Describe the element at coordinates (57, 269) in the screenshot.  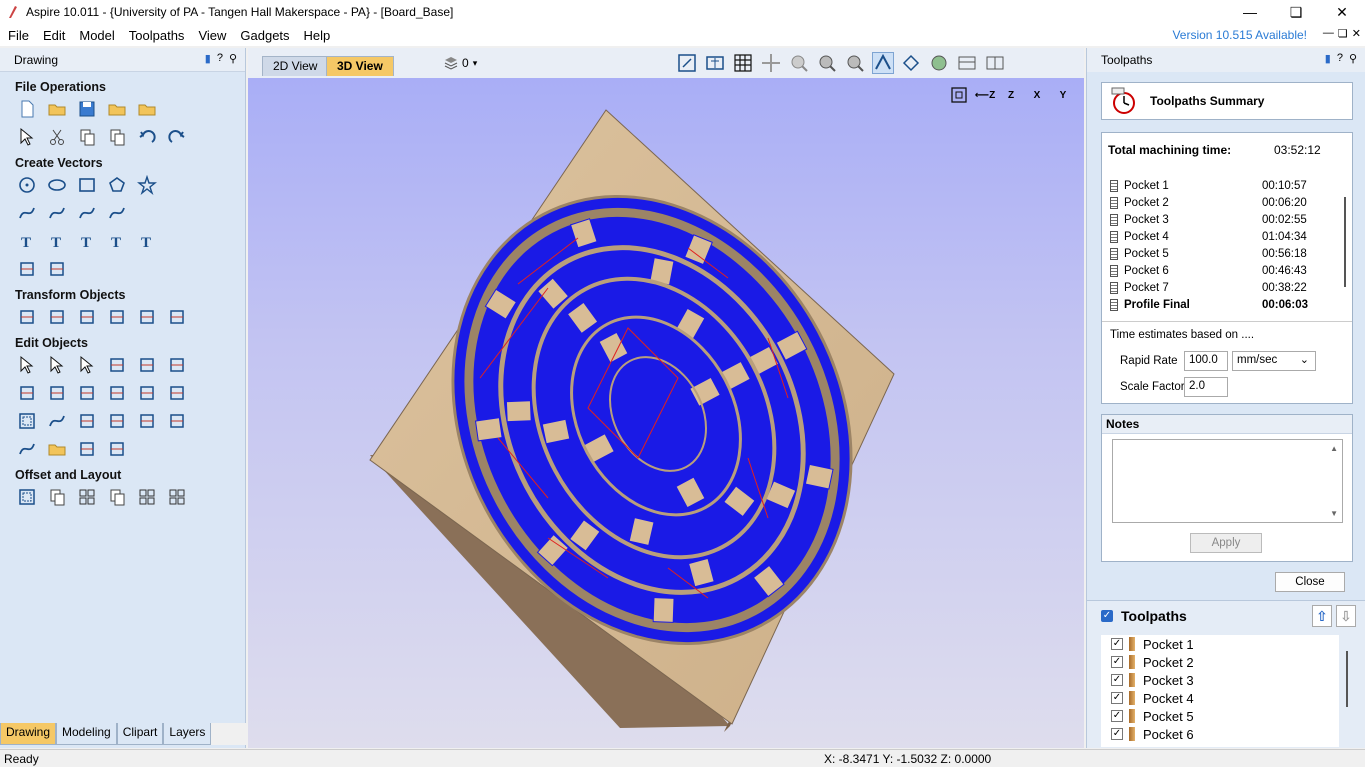
I see `measure-icon` at that location.